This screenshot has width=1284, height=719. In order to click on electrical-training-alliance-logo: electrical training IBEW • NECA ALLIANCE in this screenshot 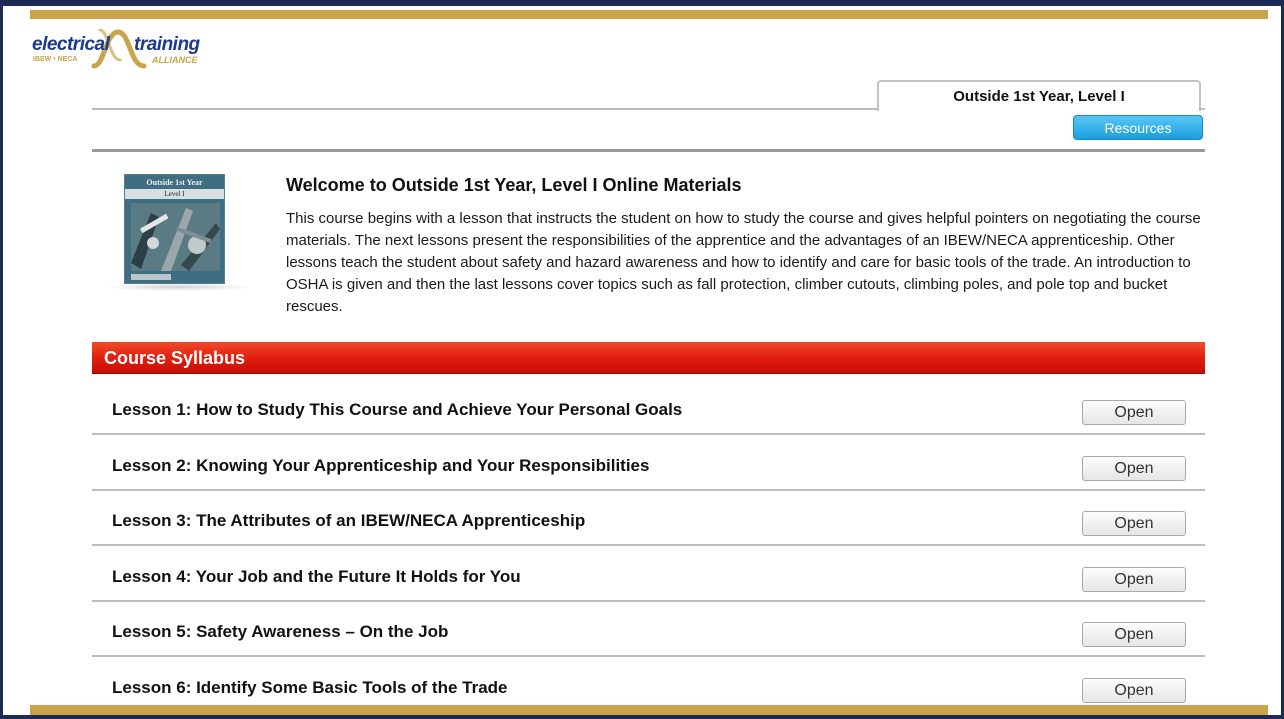, I will do `click(120, 49)`.